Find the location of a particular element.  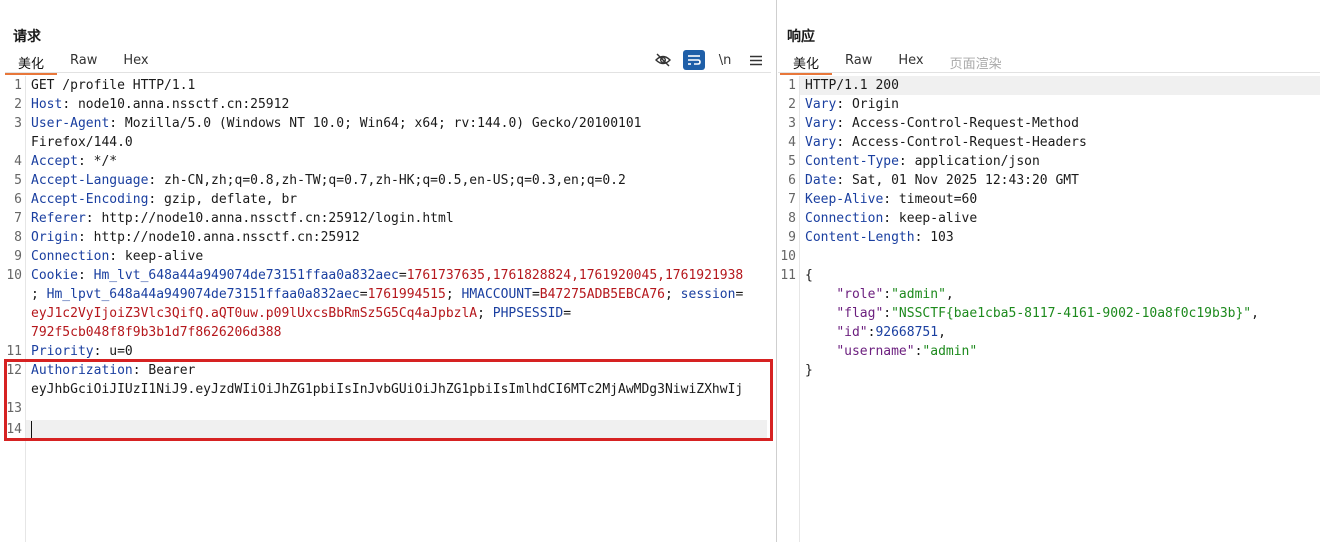

request-tab-hex: Hex is located at coordinates (135, 61).